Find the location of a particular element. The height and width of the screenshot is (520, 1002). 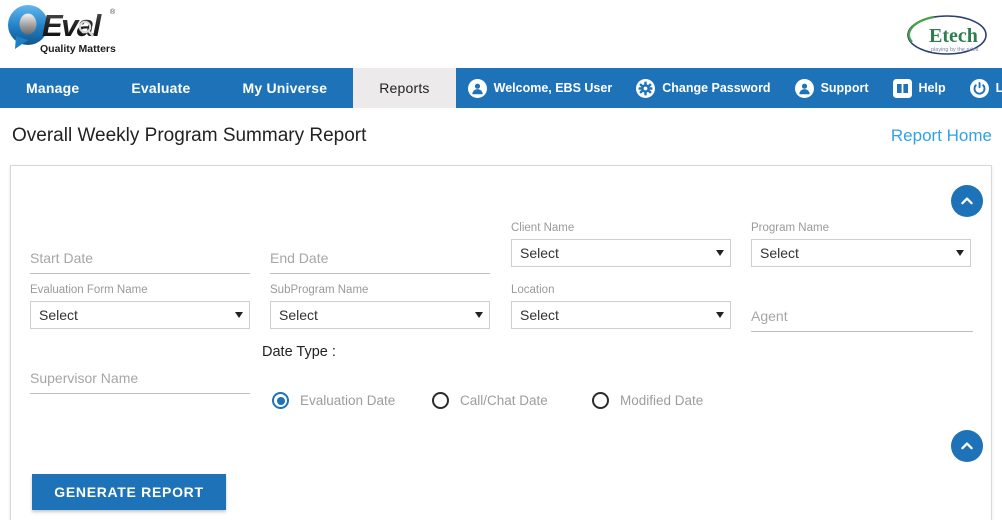

supervisor-name-input is located at coordinates (140, 380).